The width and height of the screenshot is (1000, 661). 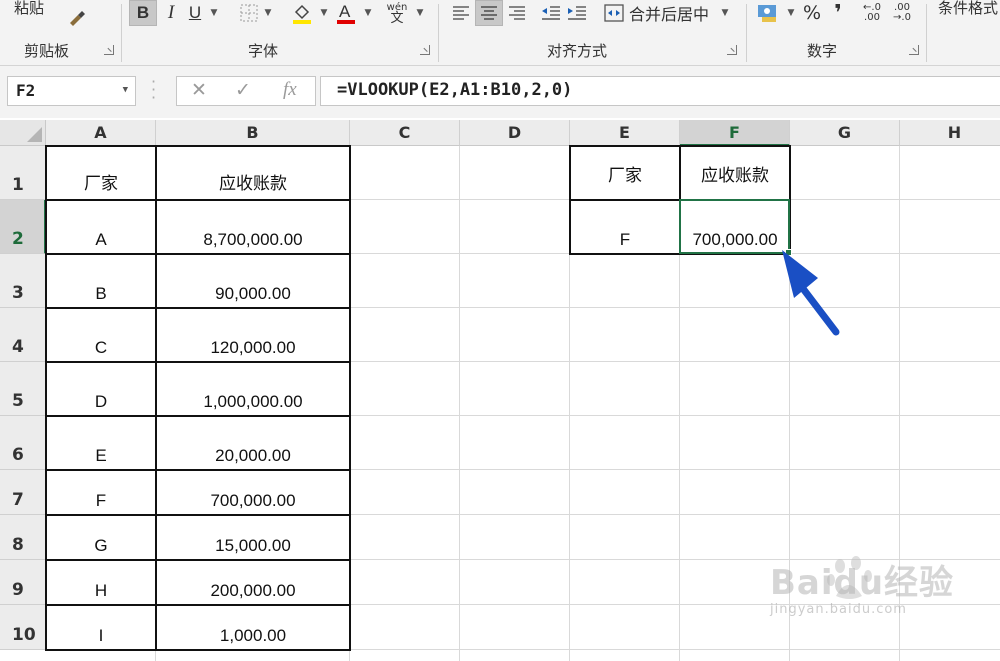 I want to click on comma-style-button: ❜, so click(x=838, y=13).